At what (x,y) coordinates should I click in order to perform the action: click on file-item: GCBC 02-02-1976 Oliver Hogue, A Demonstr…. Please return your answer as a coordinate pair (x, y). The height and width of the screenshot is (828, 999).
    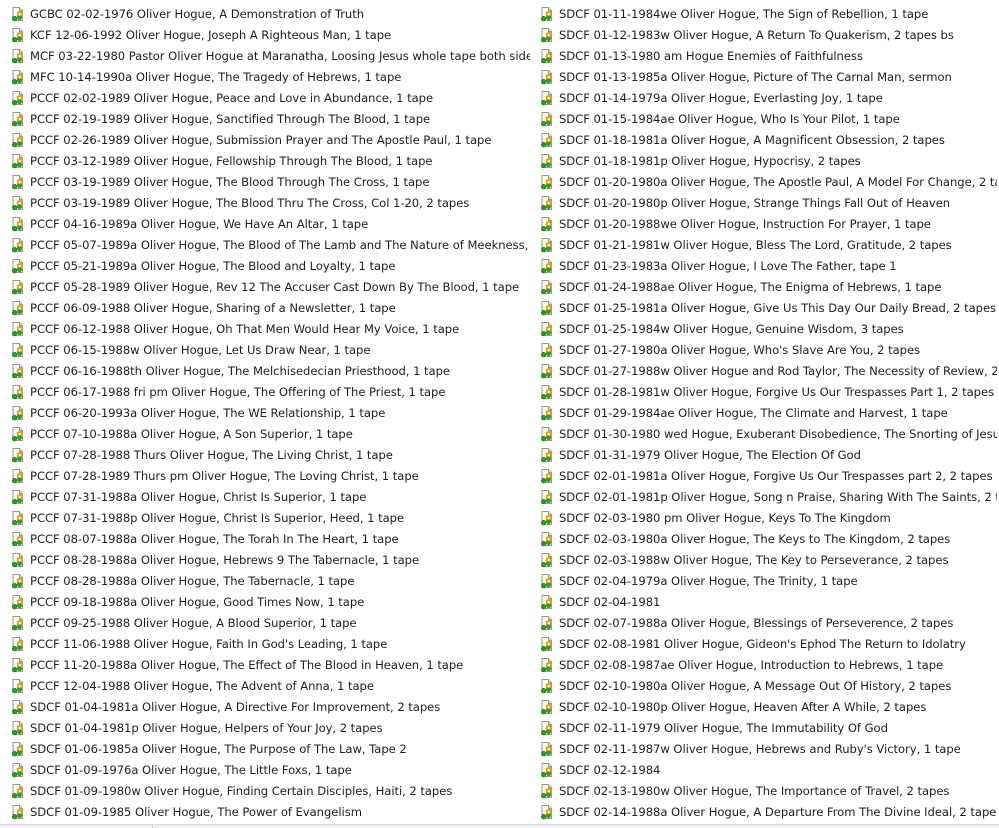
    Looking at the image, I should click on (270, 13).